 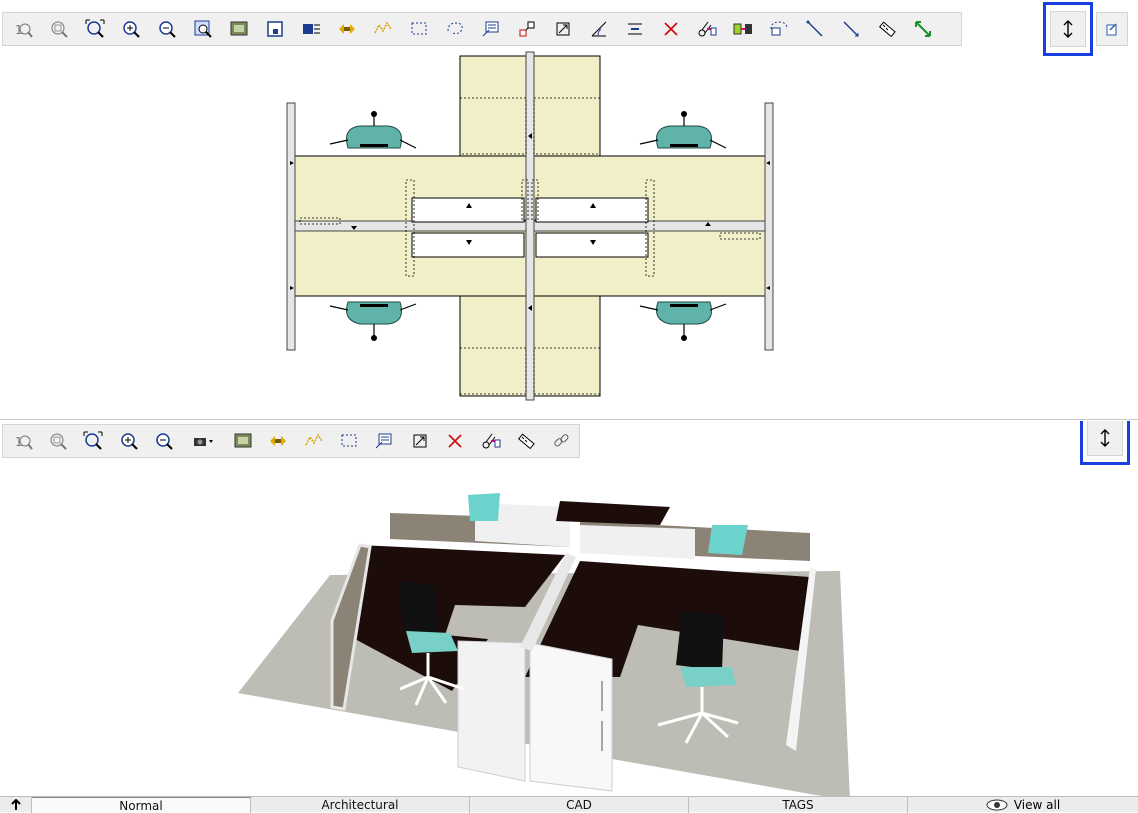 I want to click on note-icon, so click(x=1111, y=29).